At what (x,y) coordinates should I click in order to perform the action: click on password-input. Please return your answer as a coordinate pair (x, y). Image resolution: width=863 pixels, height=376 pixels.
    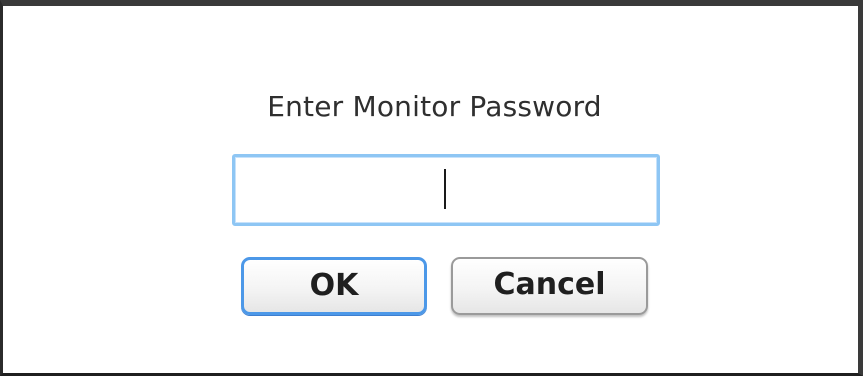
    Looking at the image, I should click on (446, 190).